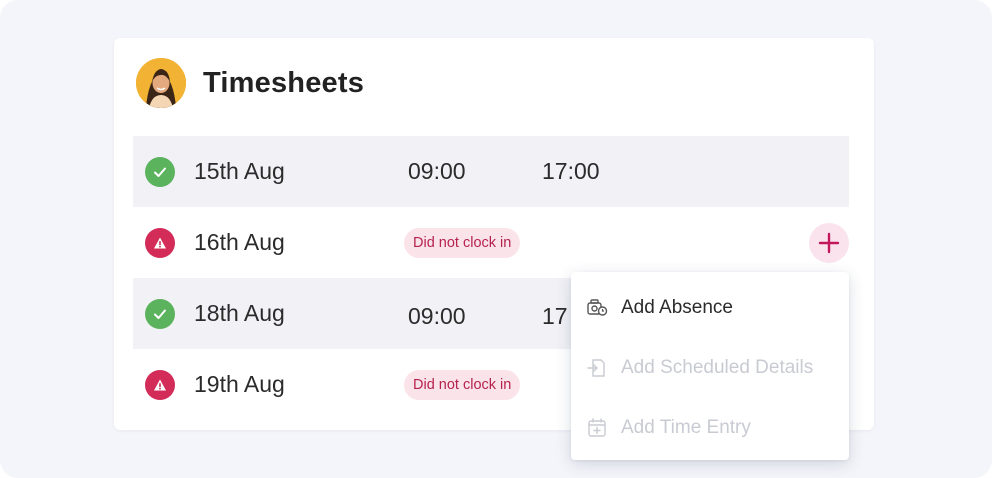 This screenshot has width=992, height=478. What do you see at coordinates (239, 313) in the screenshot?
I see `row-date: 18th Aug` at bounding box center [239, 313].